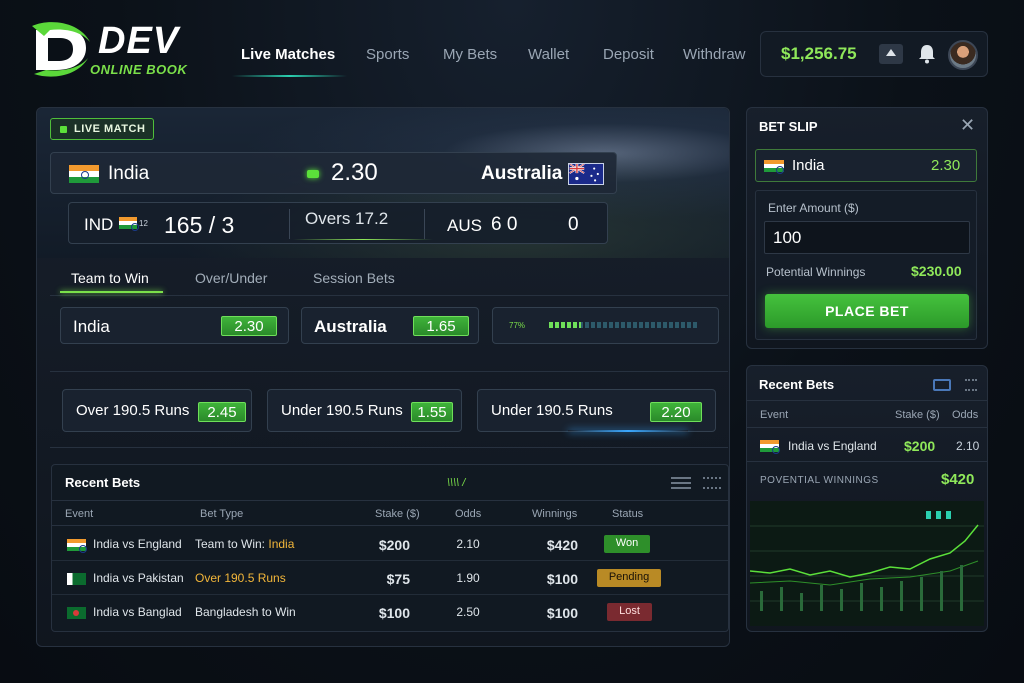  Describe the element at coordinates (387, 54) in the screenshot. I see `nav-sports: Sports` at that location.